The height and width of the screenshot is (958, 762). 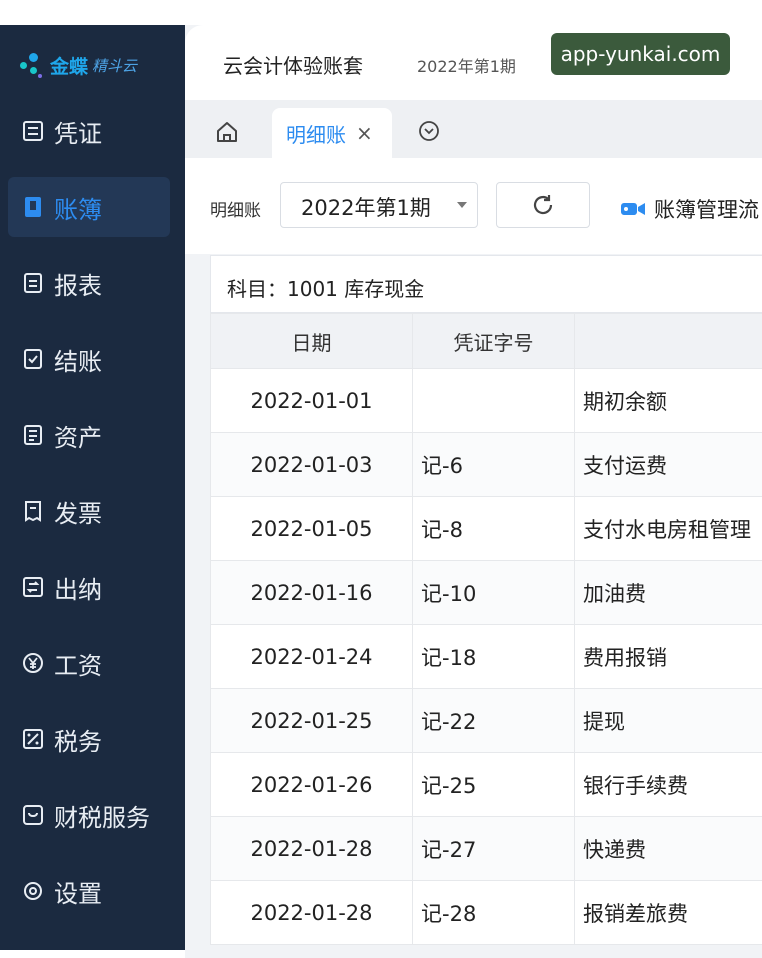 I want to click on sidebar-item-label: 报表, so click(x=78, y=285).